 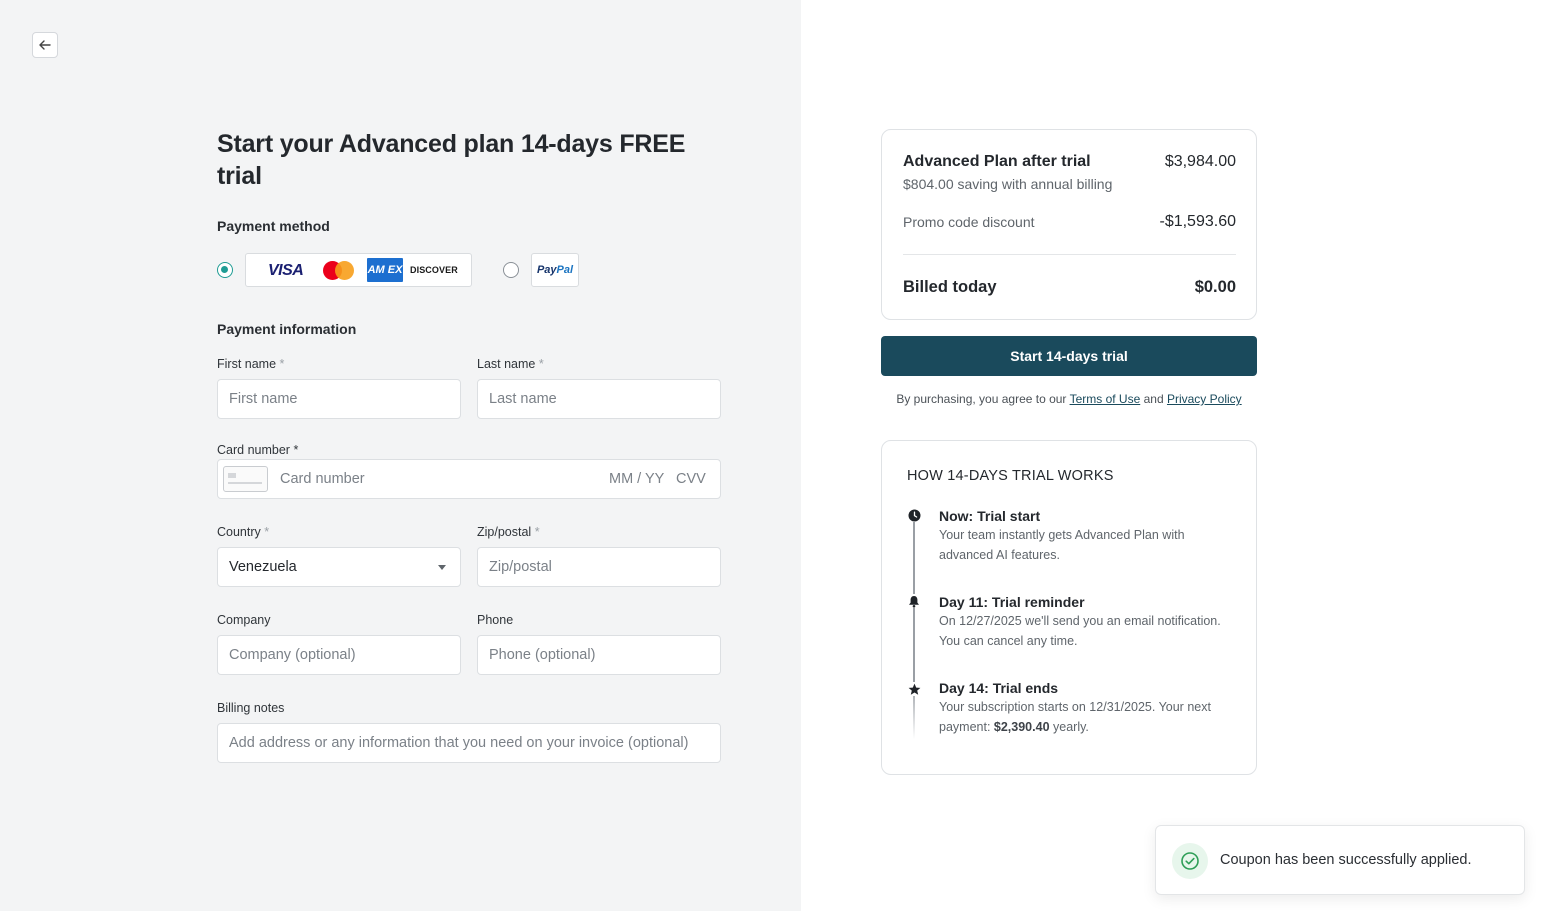 What do you see at coordinates (225, 270) in the screenshot?
I see `card-radio` at bounding box center [225, 270].